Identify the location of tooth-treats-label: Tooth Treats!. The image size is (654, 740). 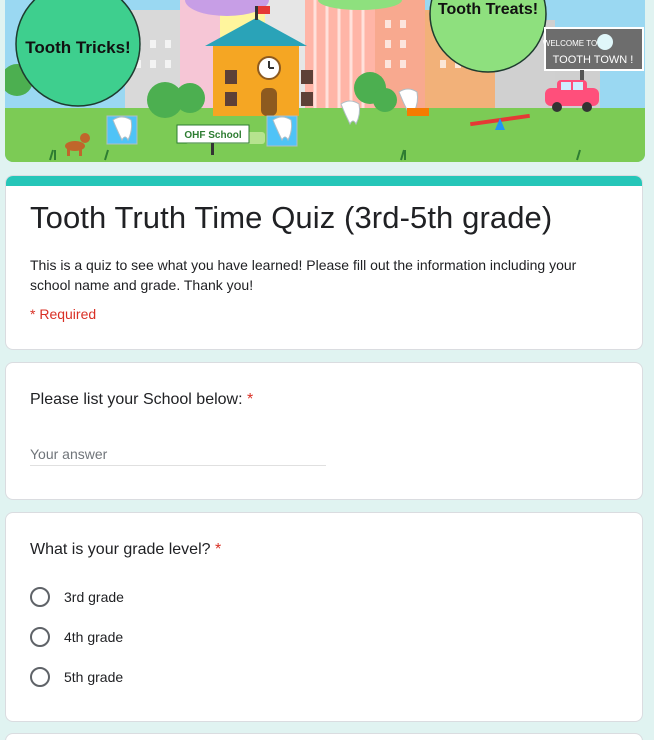
(488, 9).